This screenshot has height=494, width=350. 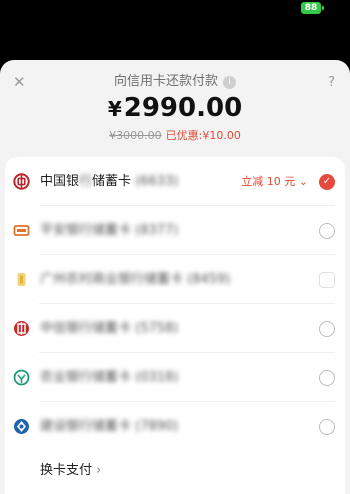 I want to click on promo-badge: 立减 10 元 ⌄, so click(x=274, y=182).